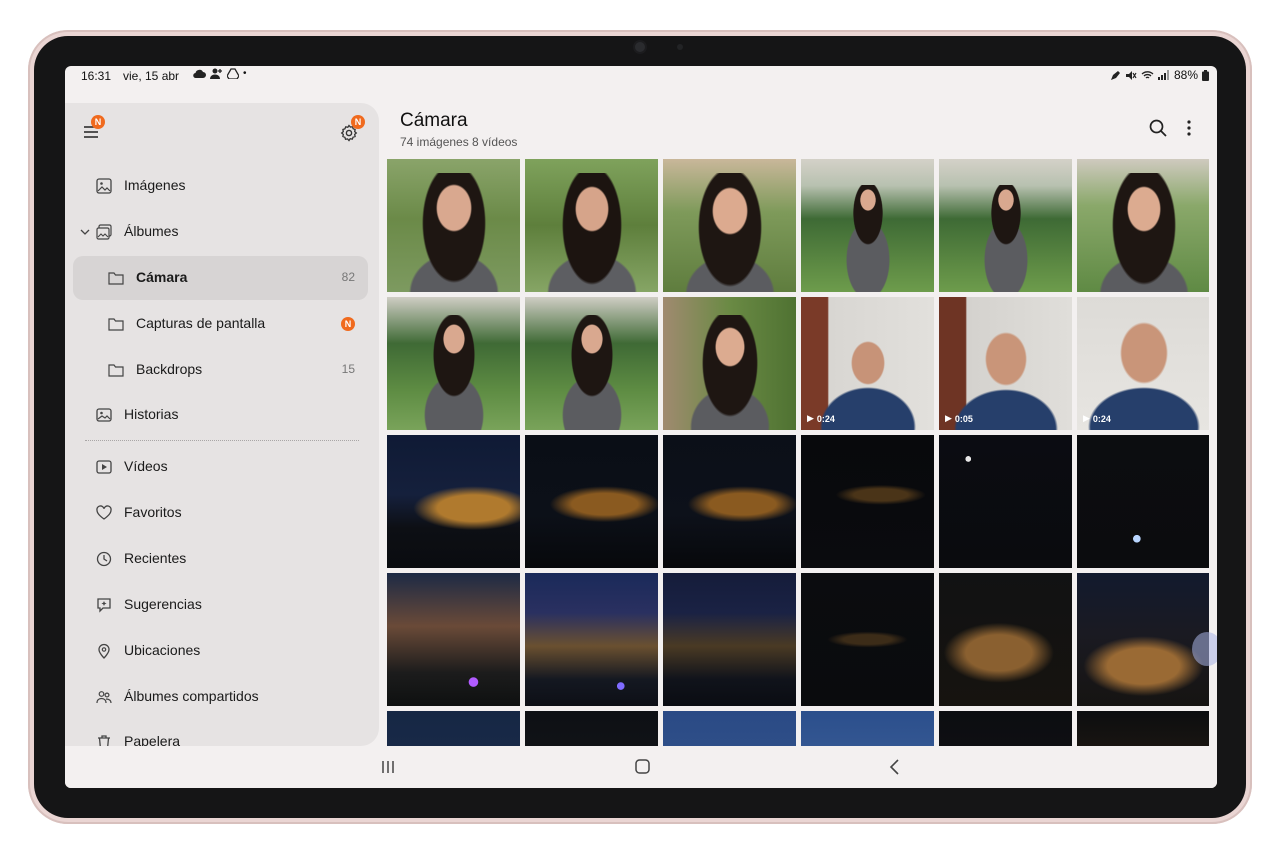 The height and width of the screenshot is (853, 1280). I want to click on cloud-icon, so click(199, 73).